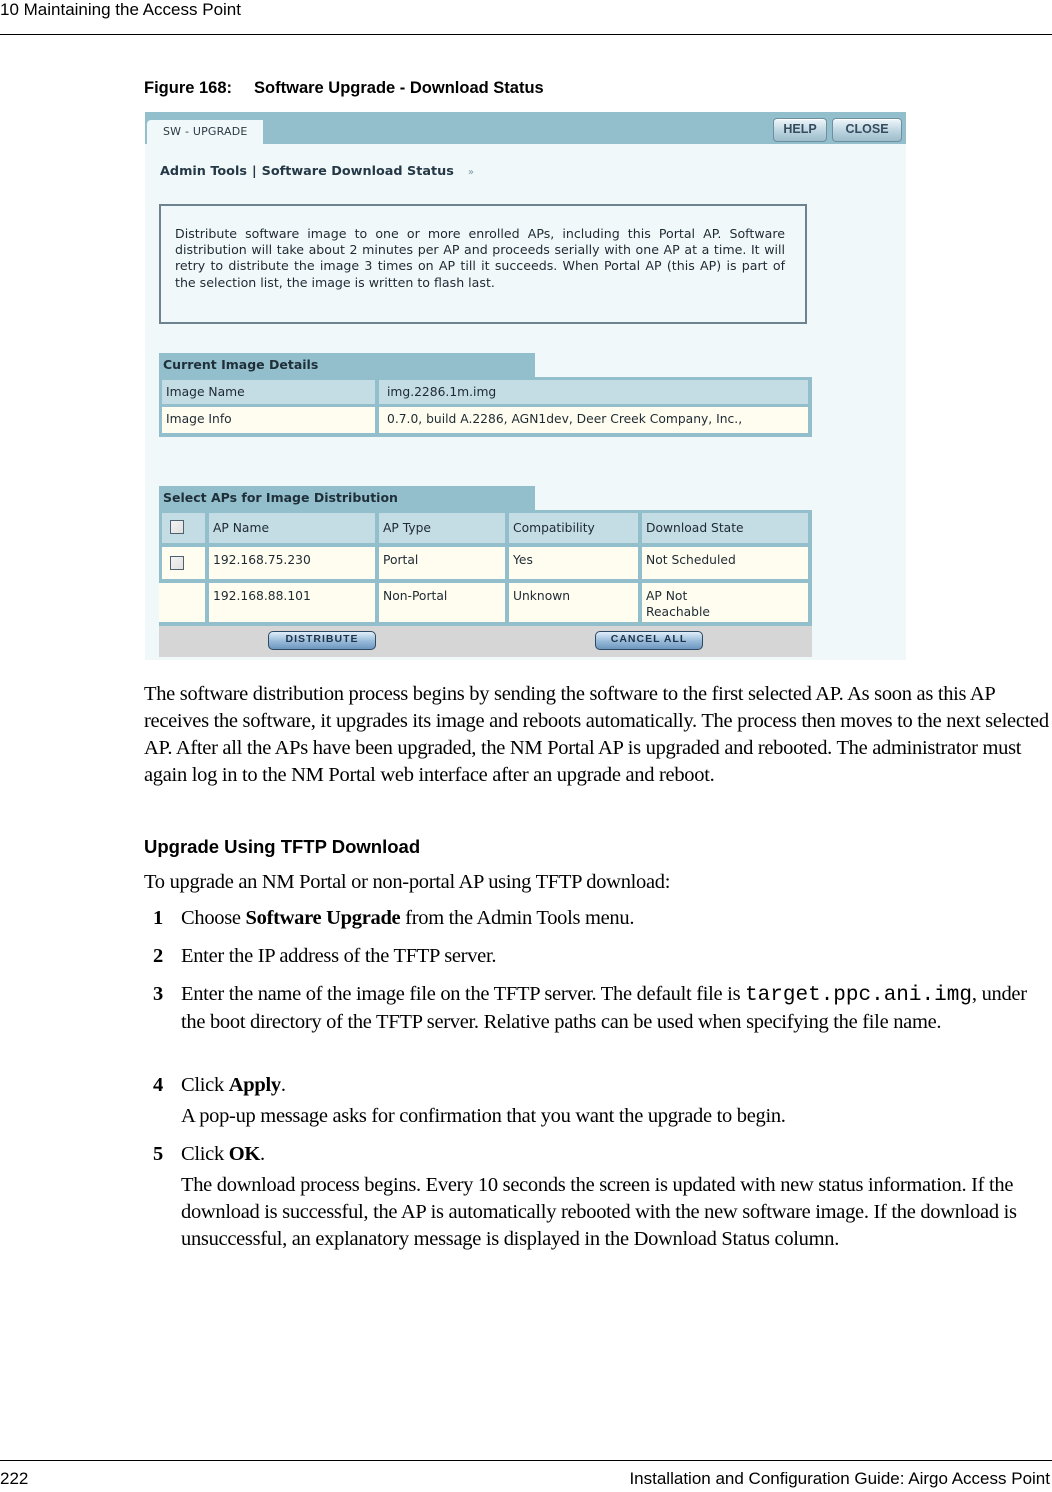 The height and width of the screenshot is (1492, 1052). I want to click on step-text-post: from the Admin Tools menu., so click(517, 918).